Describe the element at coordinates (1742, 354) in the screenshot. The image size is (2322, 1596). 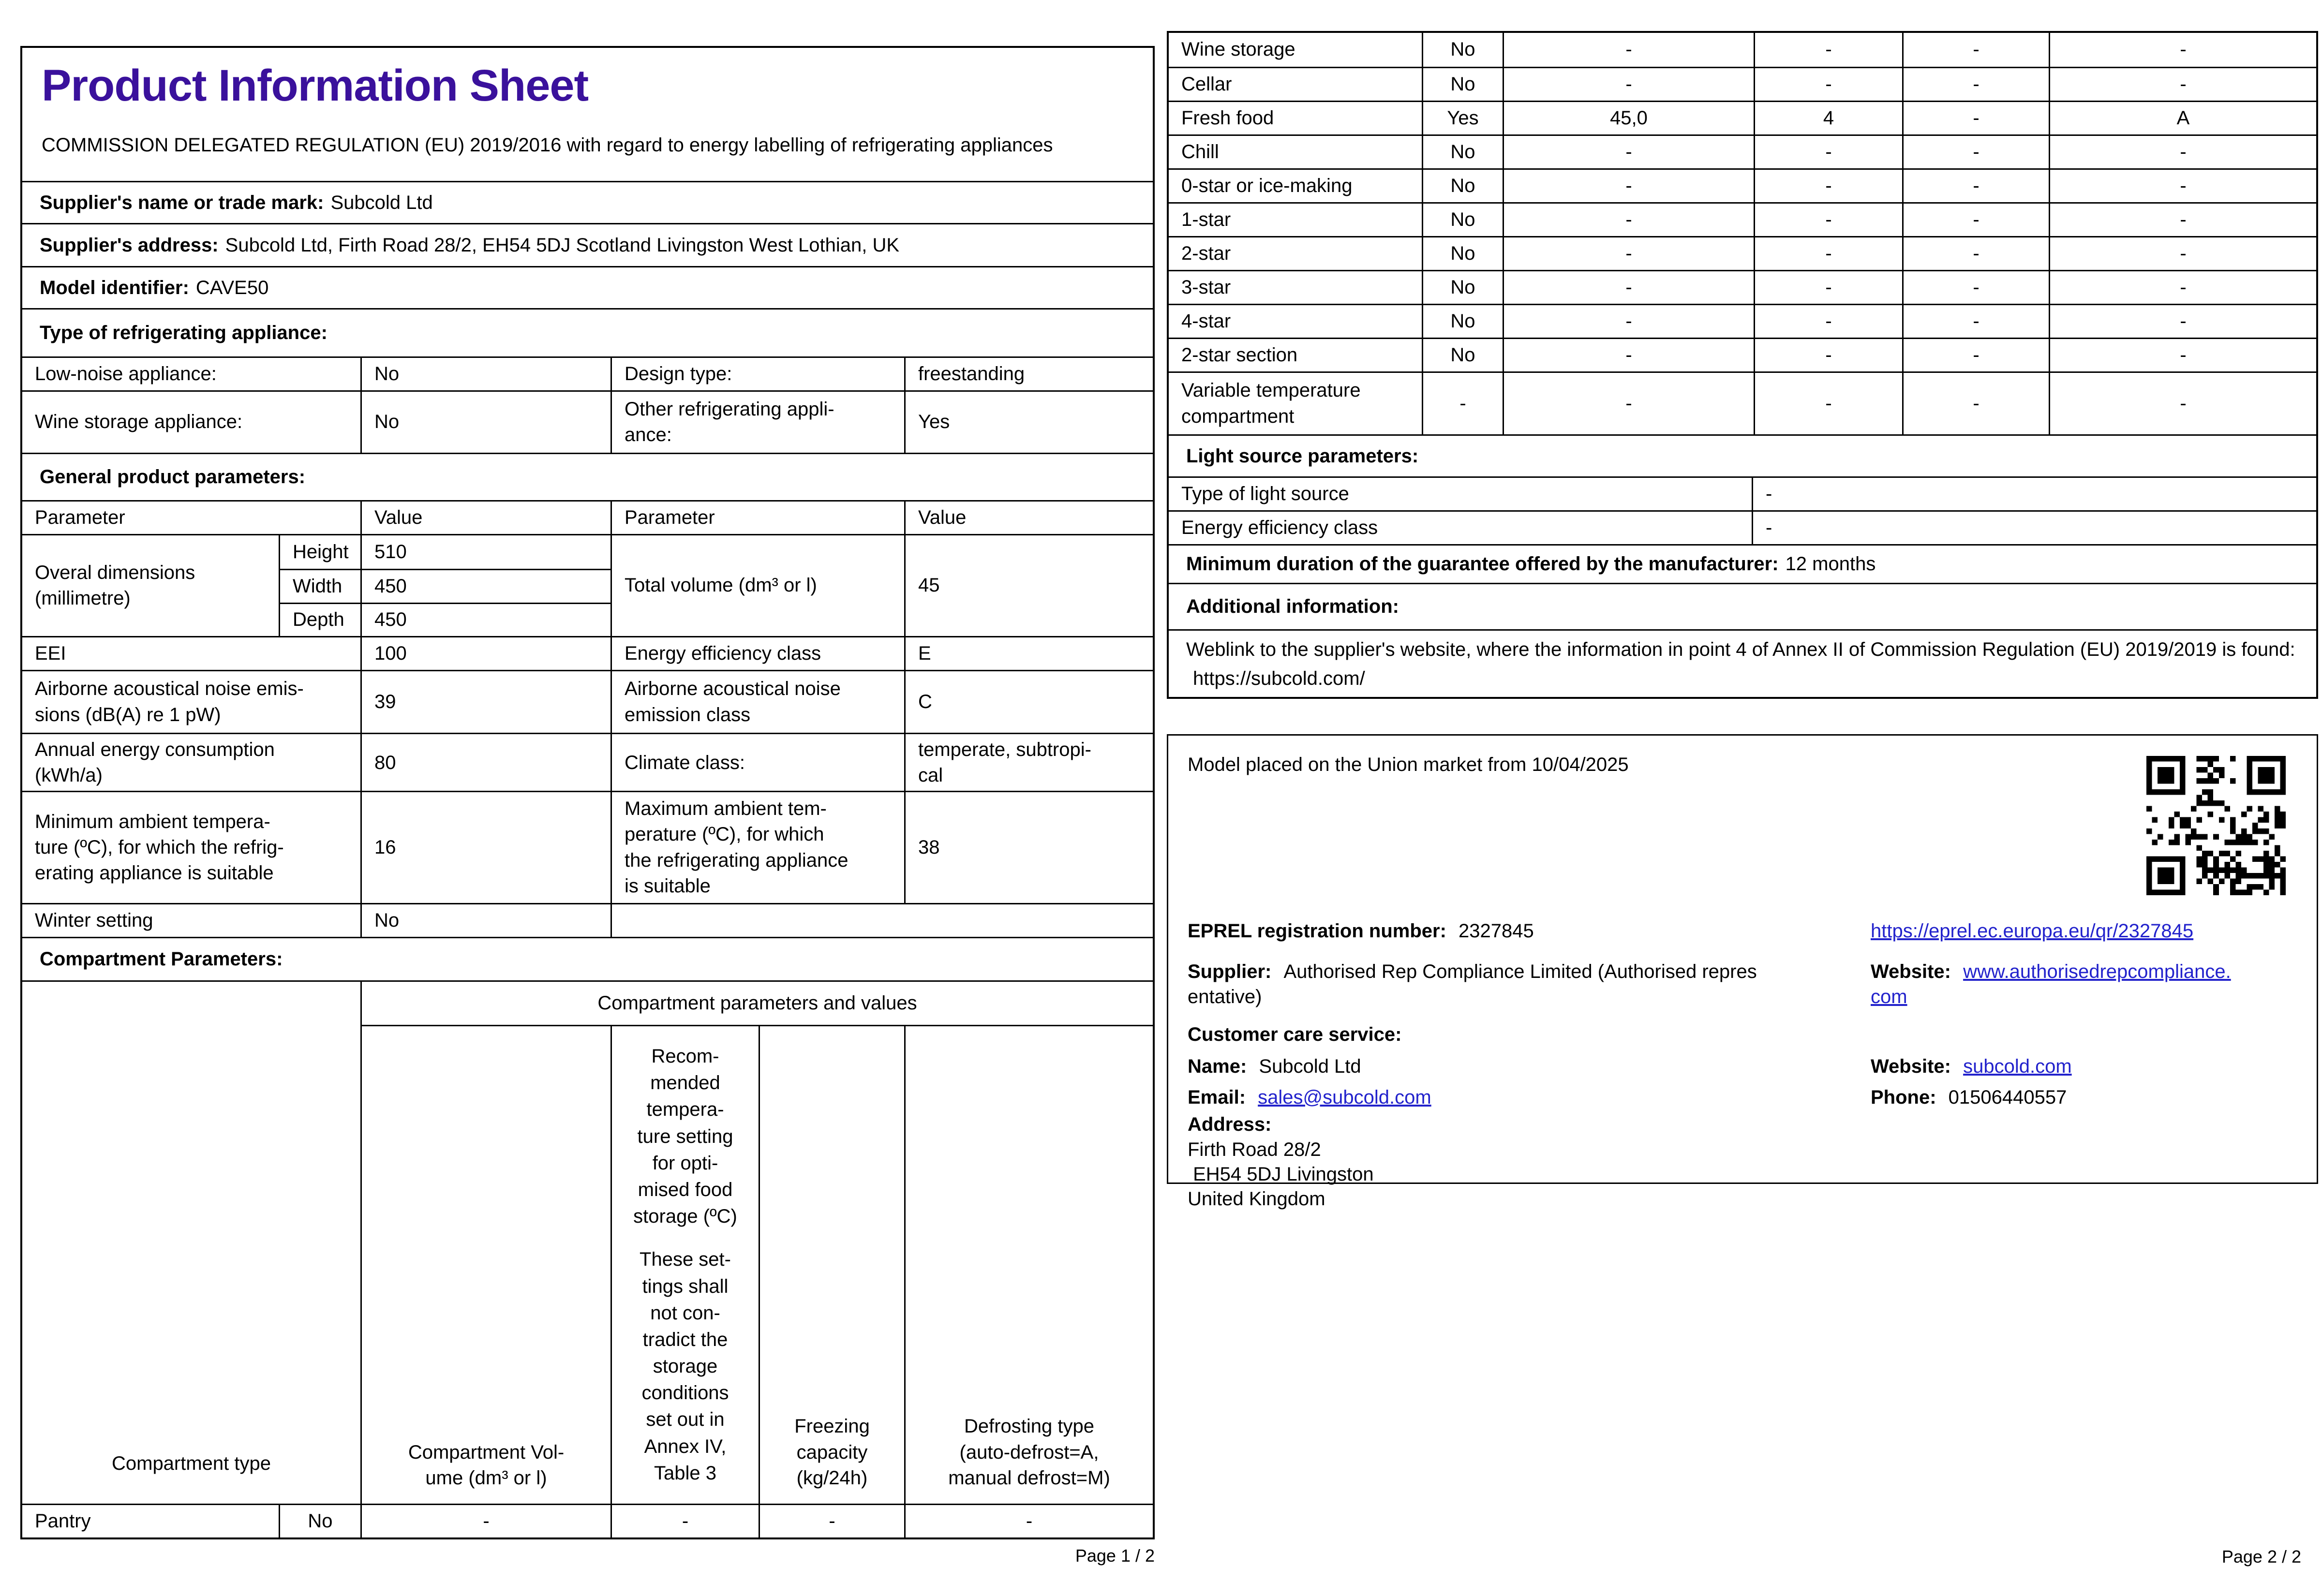
I see `table-row: 2-star section No - - - -` at that location.